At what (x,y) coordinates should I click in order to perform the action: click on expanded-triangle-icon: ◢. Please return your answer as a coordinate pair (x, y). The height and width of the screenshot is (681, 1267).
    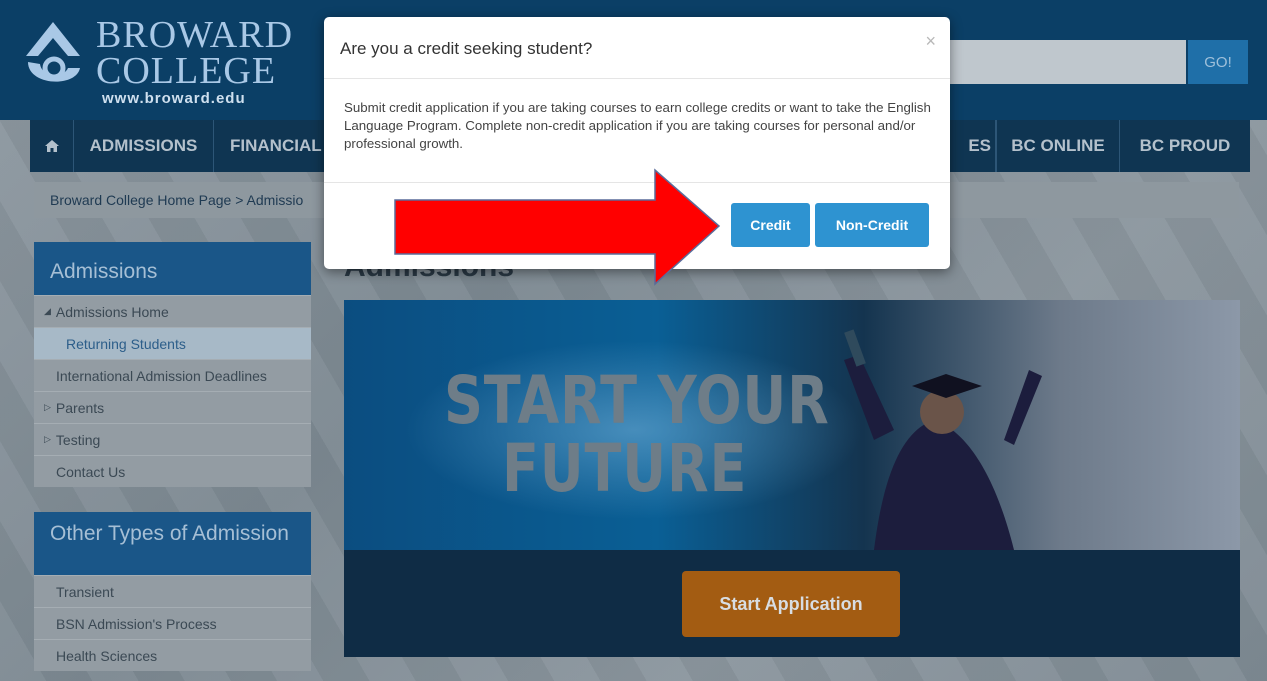
    Looking at the image, I should click on (47, 311).